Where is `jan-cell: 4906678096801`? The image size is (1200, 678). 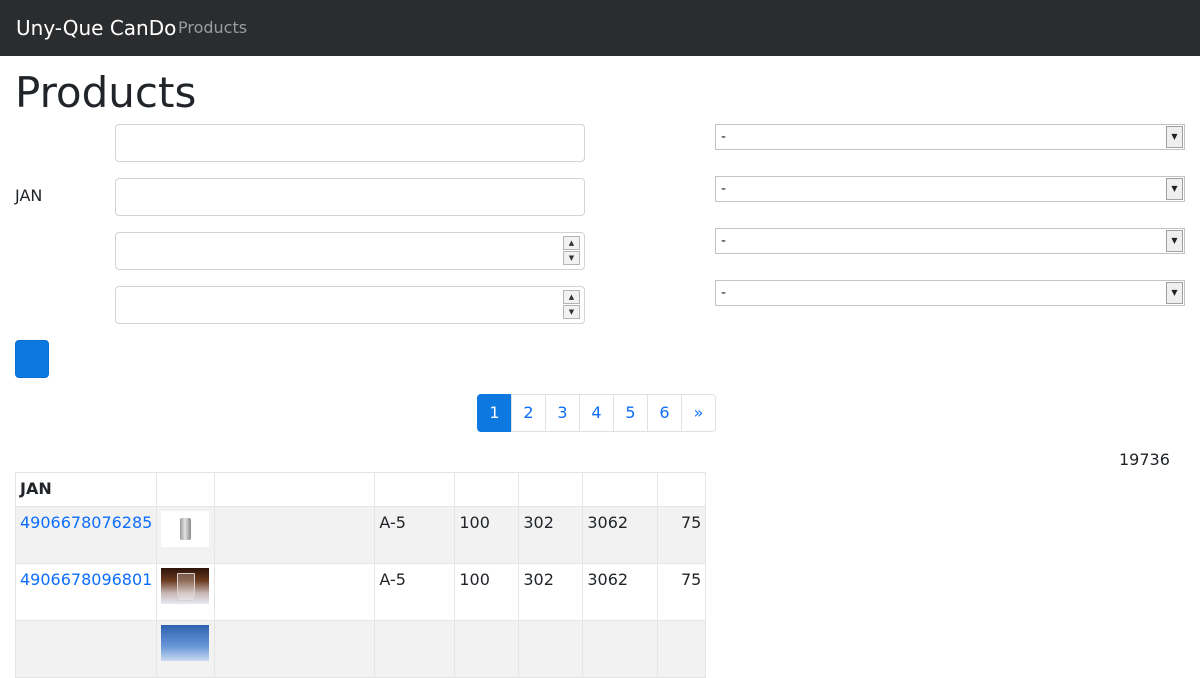
jan-cell: 4906678096801 is located at coordinates (86, 592).